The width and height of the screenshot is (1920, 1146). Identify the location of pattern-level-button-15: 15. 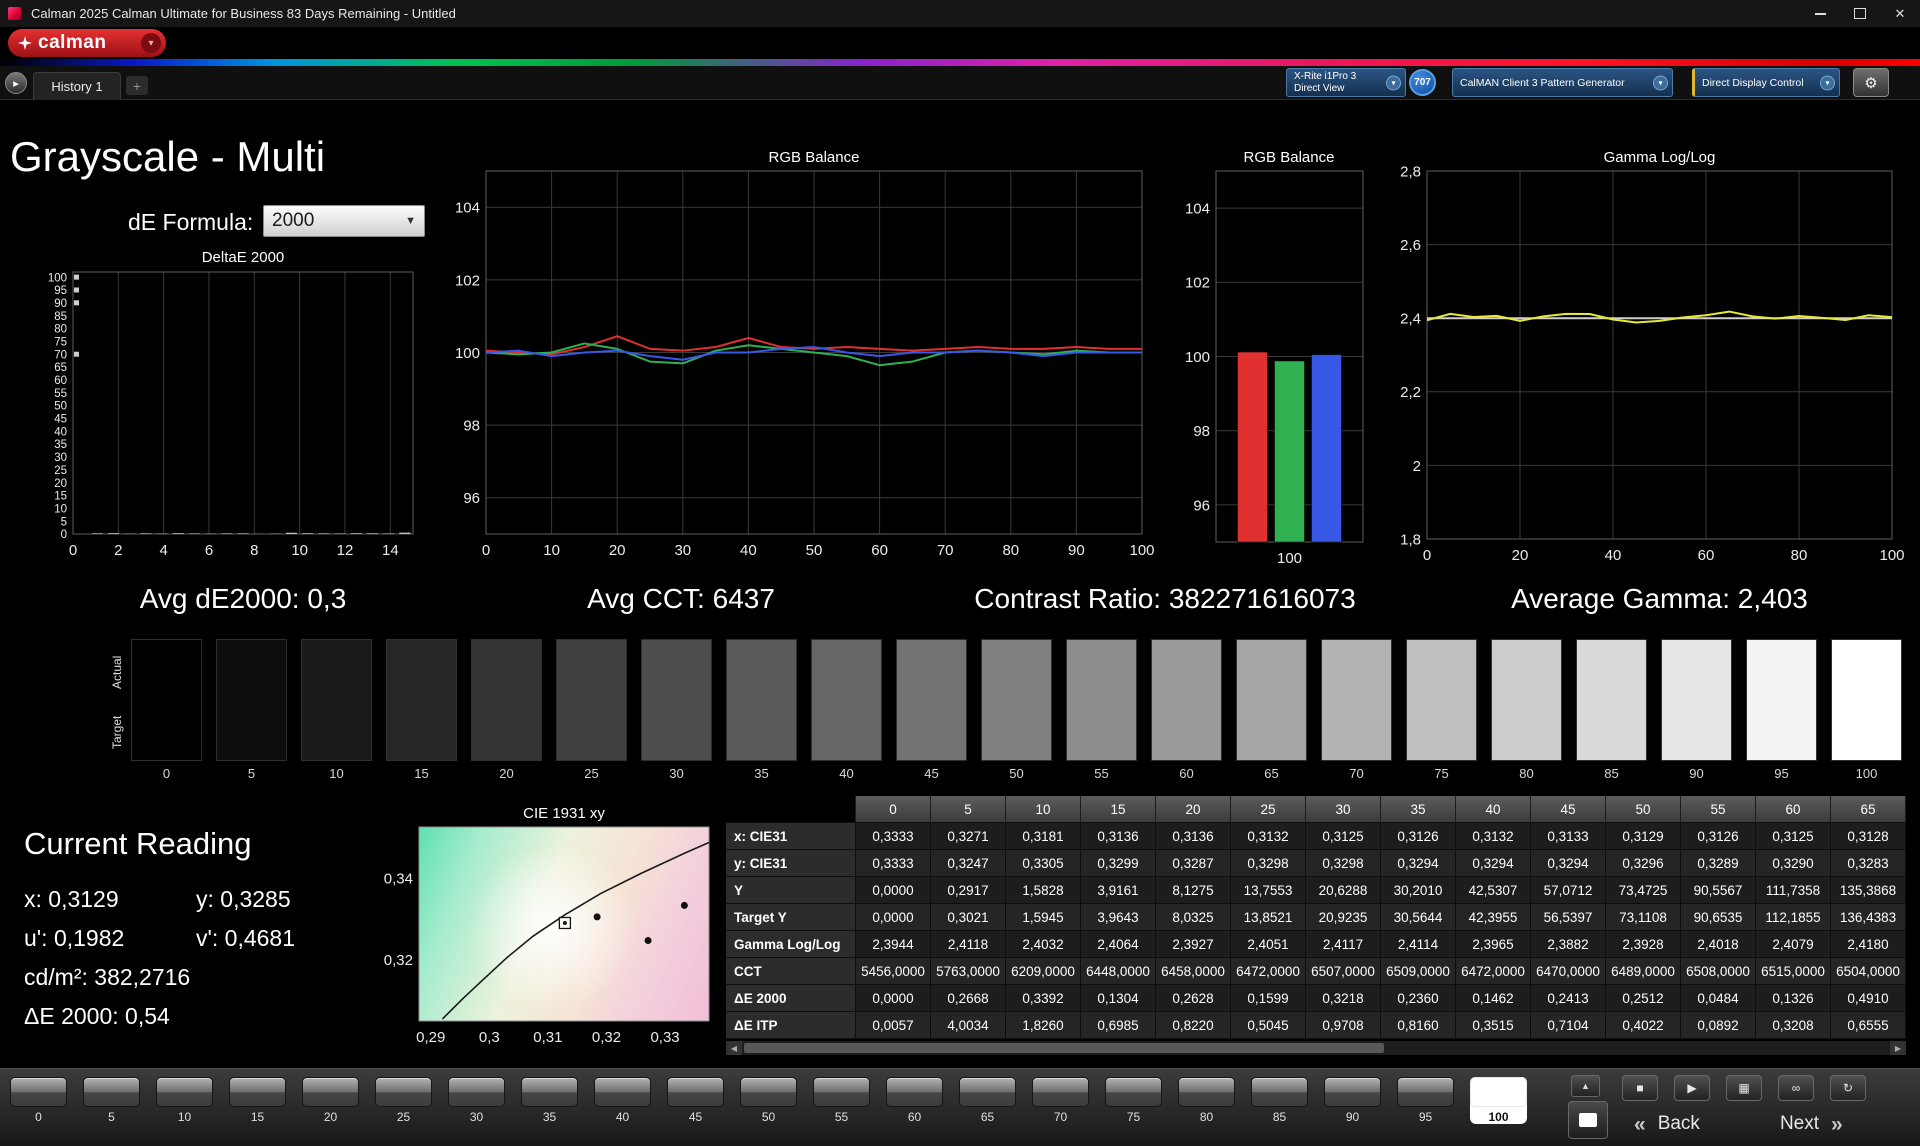
(257, 1100).